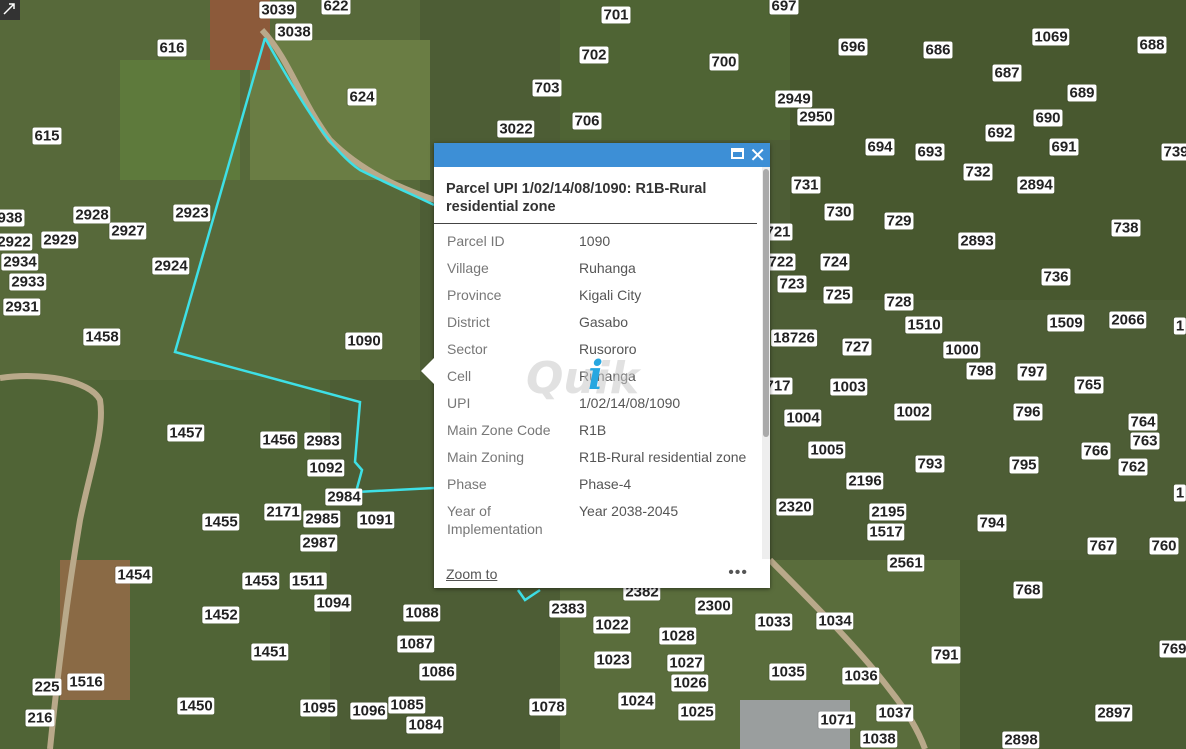  Describe the element at coordinates (416, 644) in the screenshot. I see `parcel-number-label: 1087` at that location.